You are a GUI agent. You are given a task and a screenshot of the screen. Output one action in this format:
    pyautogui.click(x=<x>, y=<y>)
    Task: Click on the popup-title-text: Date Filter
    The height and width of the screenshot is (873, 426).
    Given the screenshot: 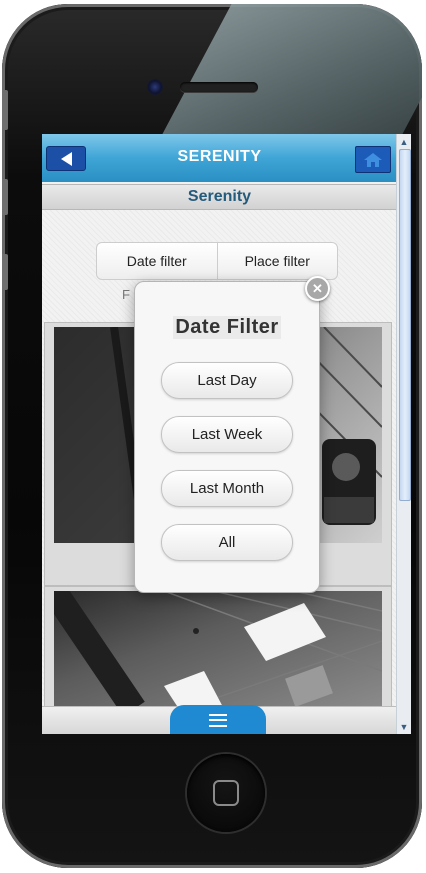 What is the action you would take?
    pyautogui.click(x=227, y=327)
    